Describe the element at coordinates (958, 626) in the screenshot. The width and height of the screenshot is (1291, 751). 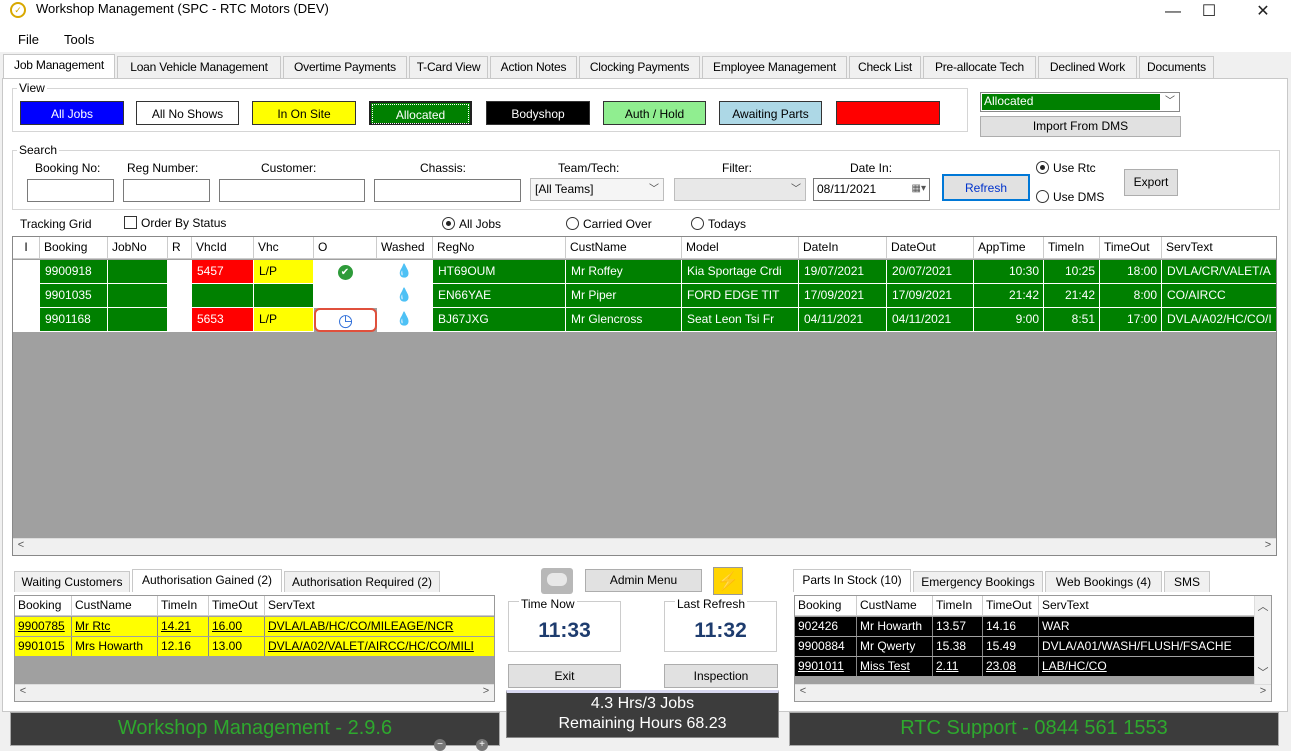
I see `cell-timein: 13.57` at that location.